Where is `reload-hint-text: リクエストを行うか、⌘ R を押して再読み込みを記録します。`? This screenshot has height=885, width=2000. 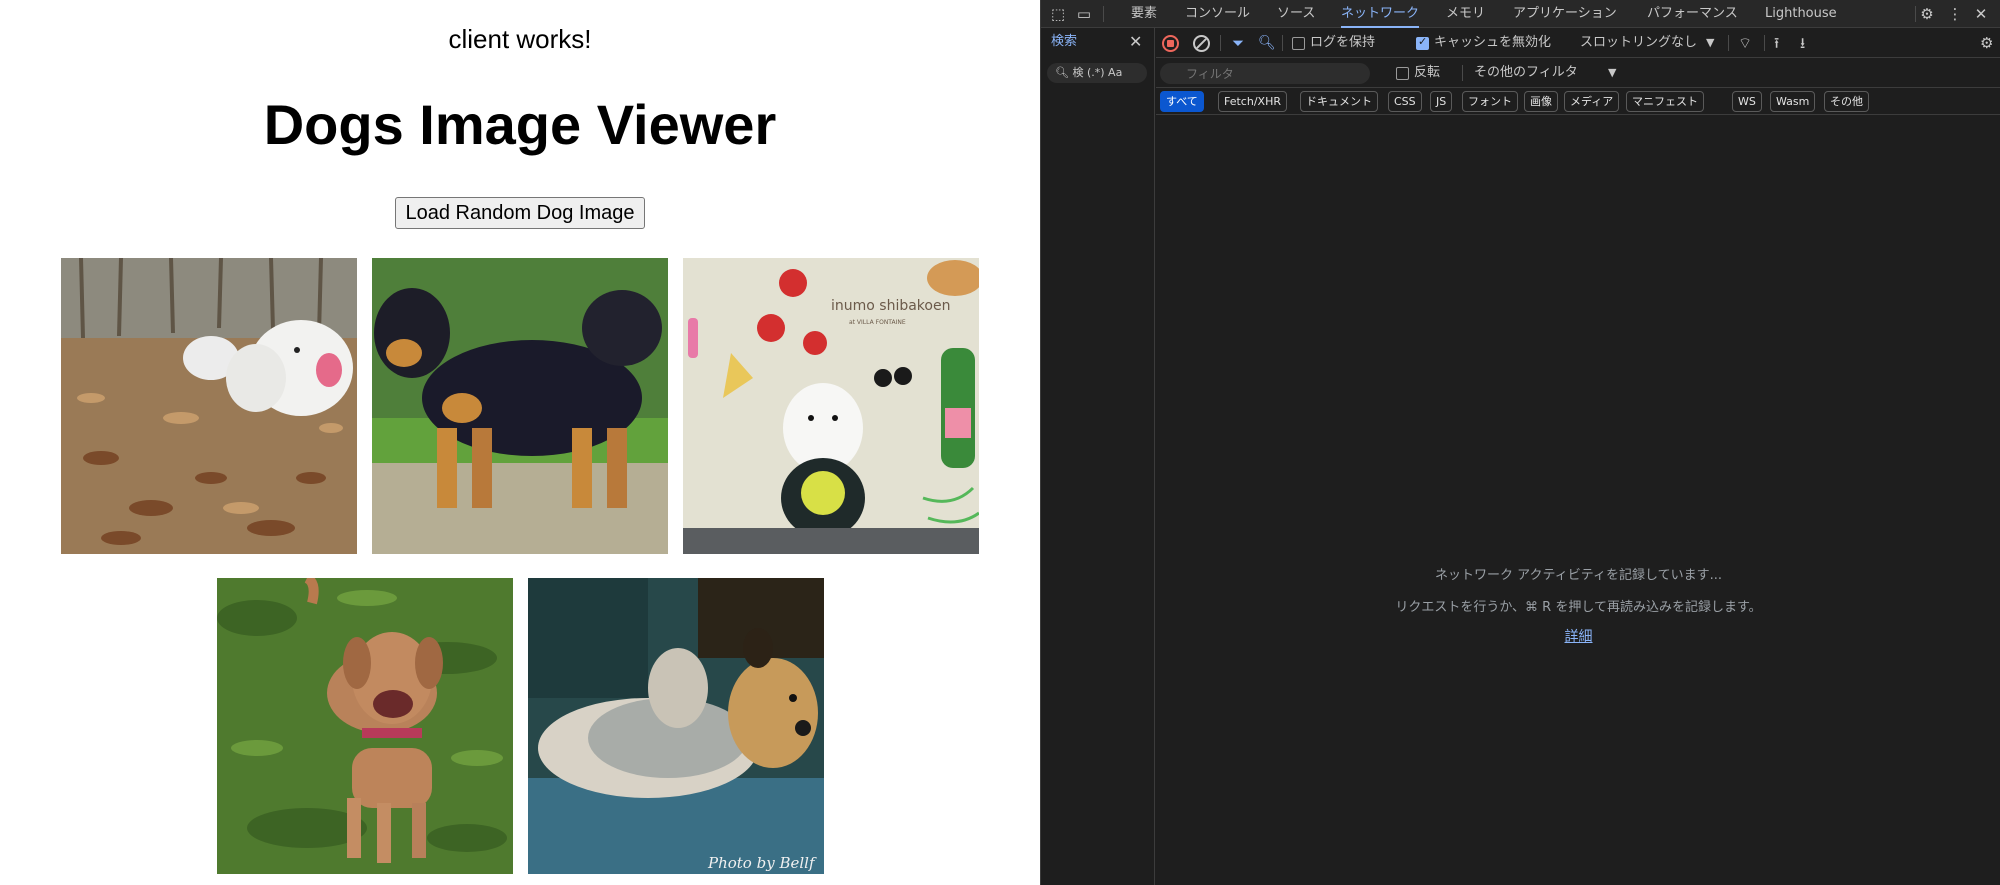 reload-hint-text: リクエストを行うか、⌘ R を押して再読み込みを記録します。 is located at coordinates (1578, 607).